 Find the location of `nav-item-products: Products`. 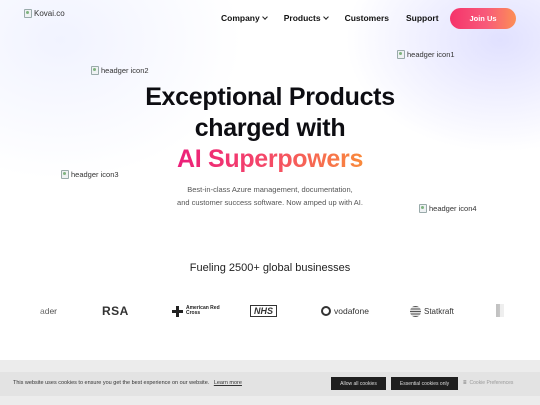

nav-item-products: Products is located at coordinates (306, 18).